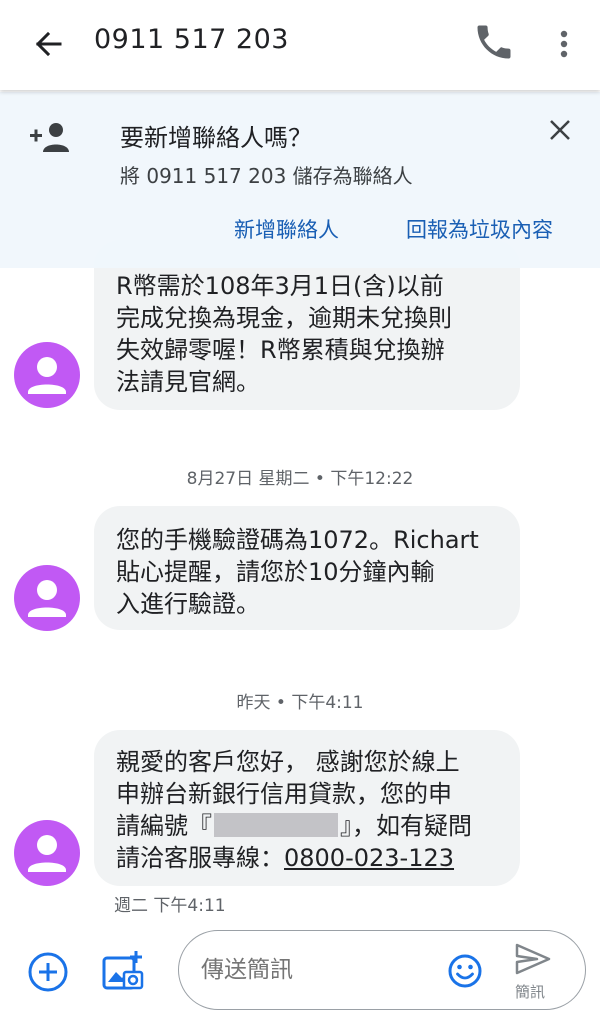 The image size is (600, 1024). I want to click on emoji-icon, so click(465, 971).